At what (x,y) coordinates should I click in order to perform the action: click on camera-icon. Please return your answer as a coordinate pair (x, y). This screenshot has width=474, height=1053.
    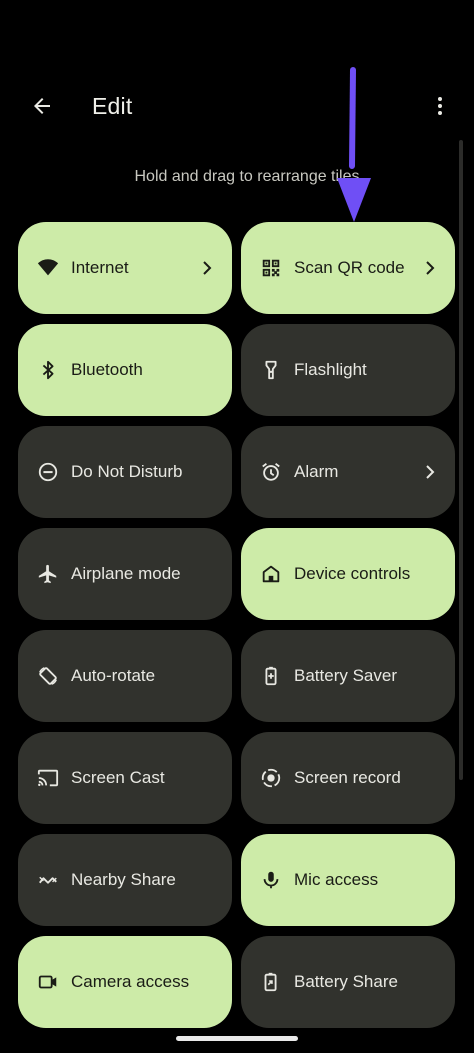
    Looking at the image, I should click on (48, 982).